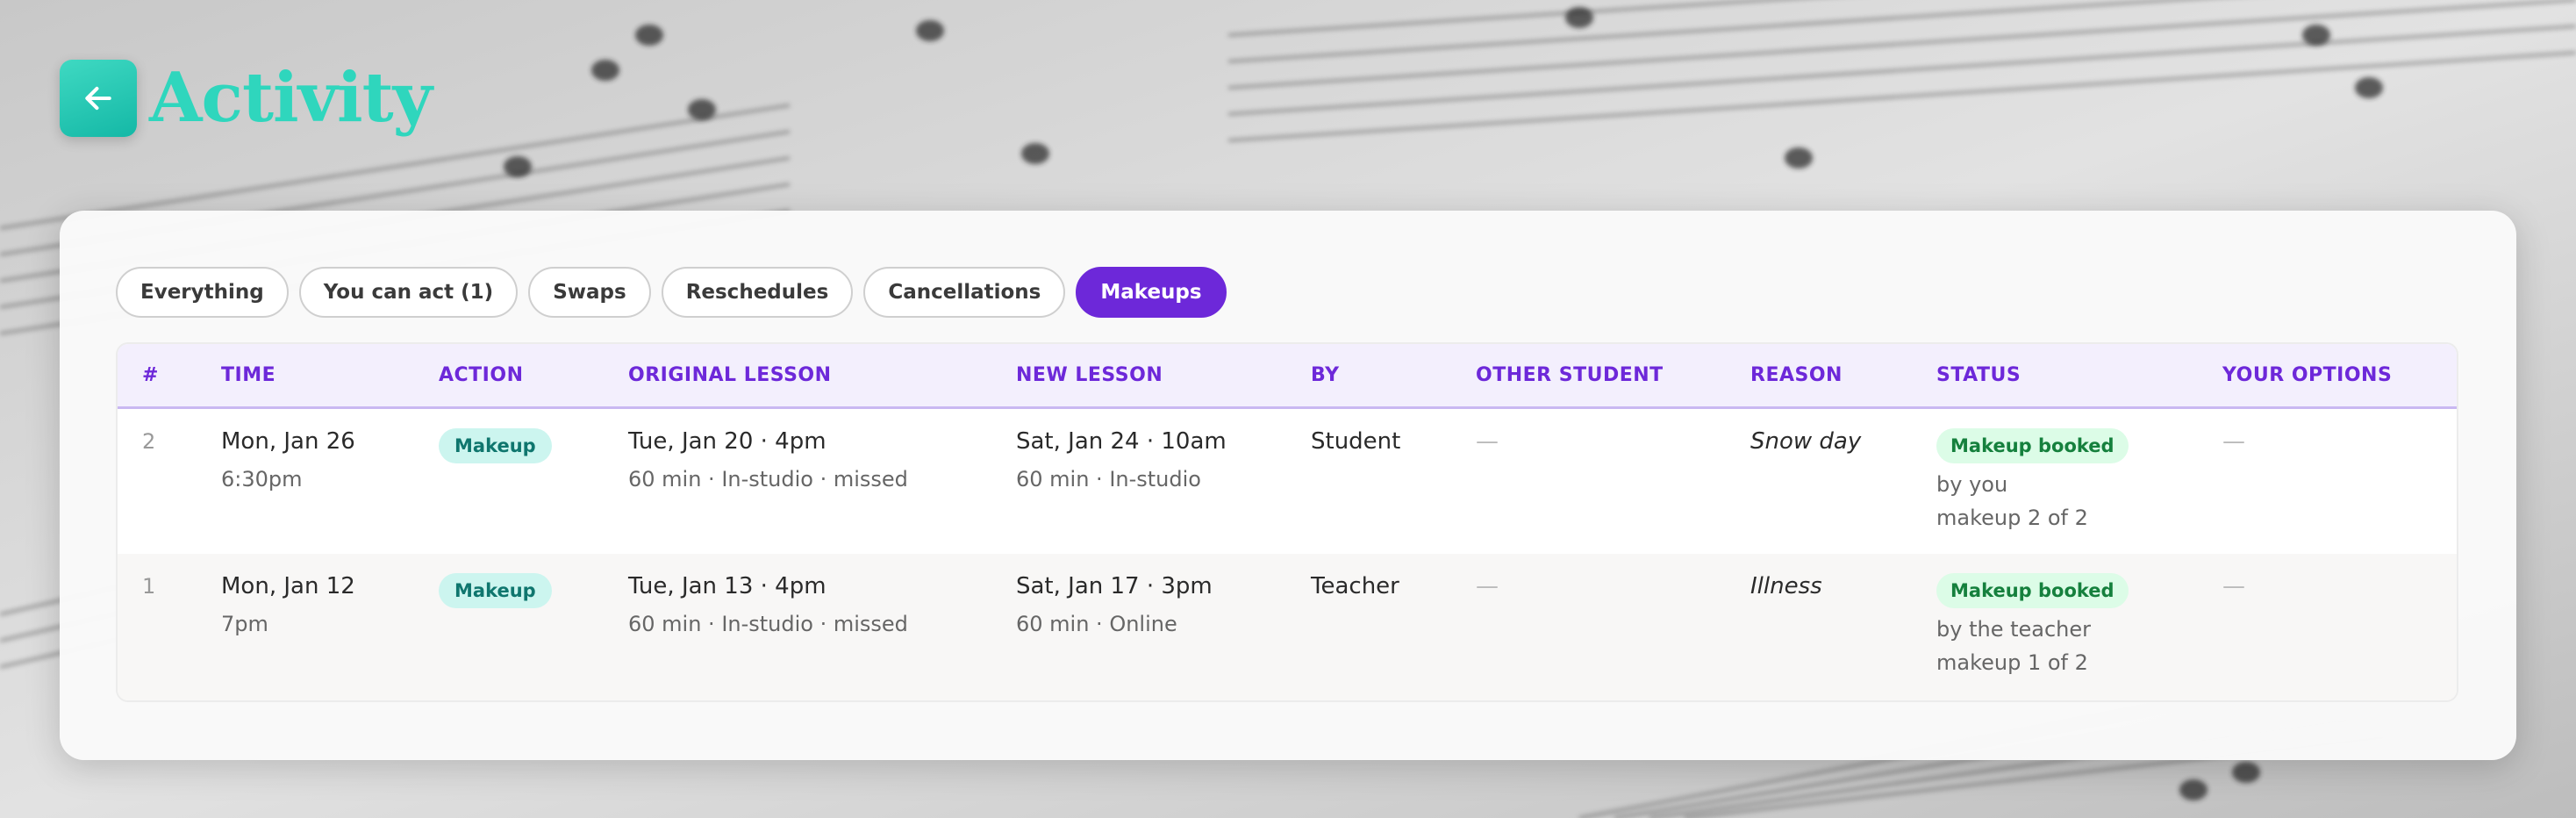 This screenshot has width=2576, height=818. I want to click on column-header-your-options: YOUR OPTIONS, so click(2327, 376).